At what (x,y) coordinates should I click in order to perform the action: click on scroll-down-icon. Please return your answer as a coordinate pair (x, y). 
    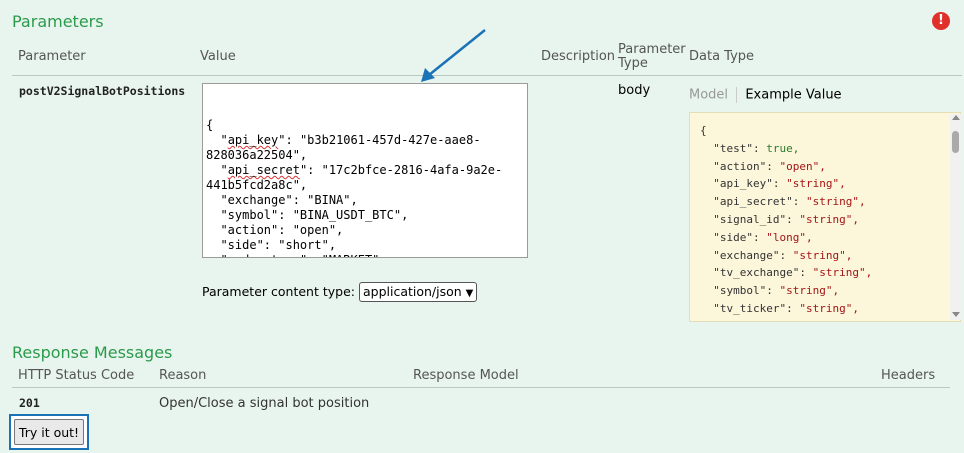
    Looking at the image, I should click on (956, 314).